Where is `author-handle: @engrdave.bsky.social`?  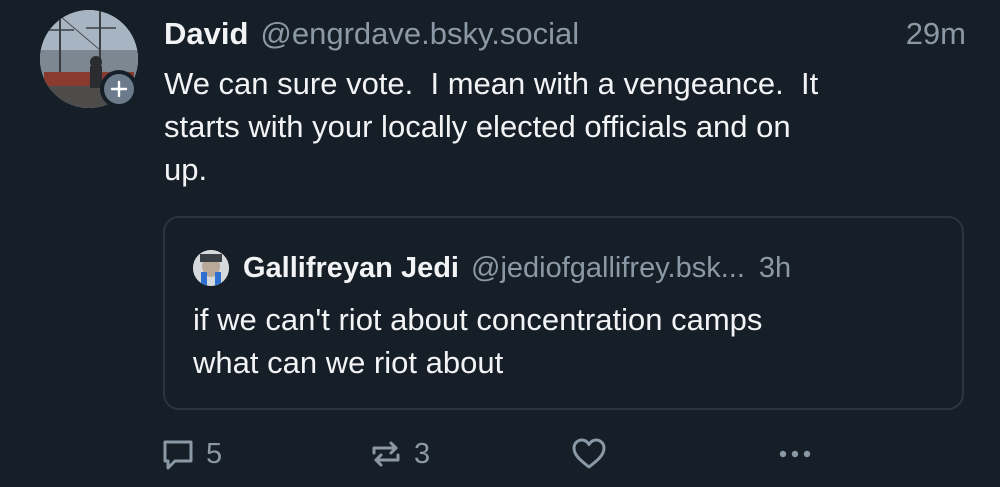
author-handle: @engrdave.bsky.social is located at coordinates (419, 34).